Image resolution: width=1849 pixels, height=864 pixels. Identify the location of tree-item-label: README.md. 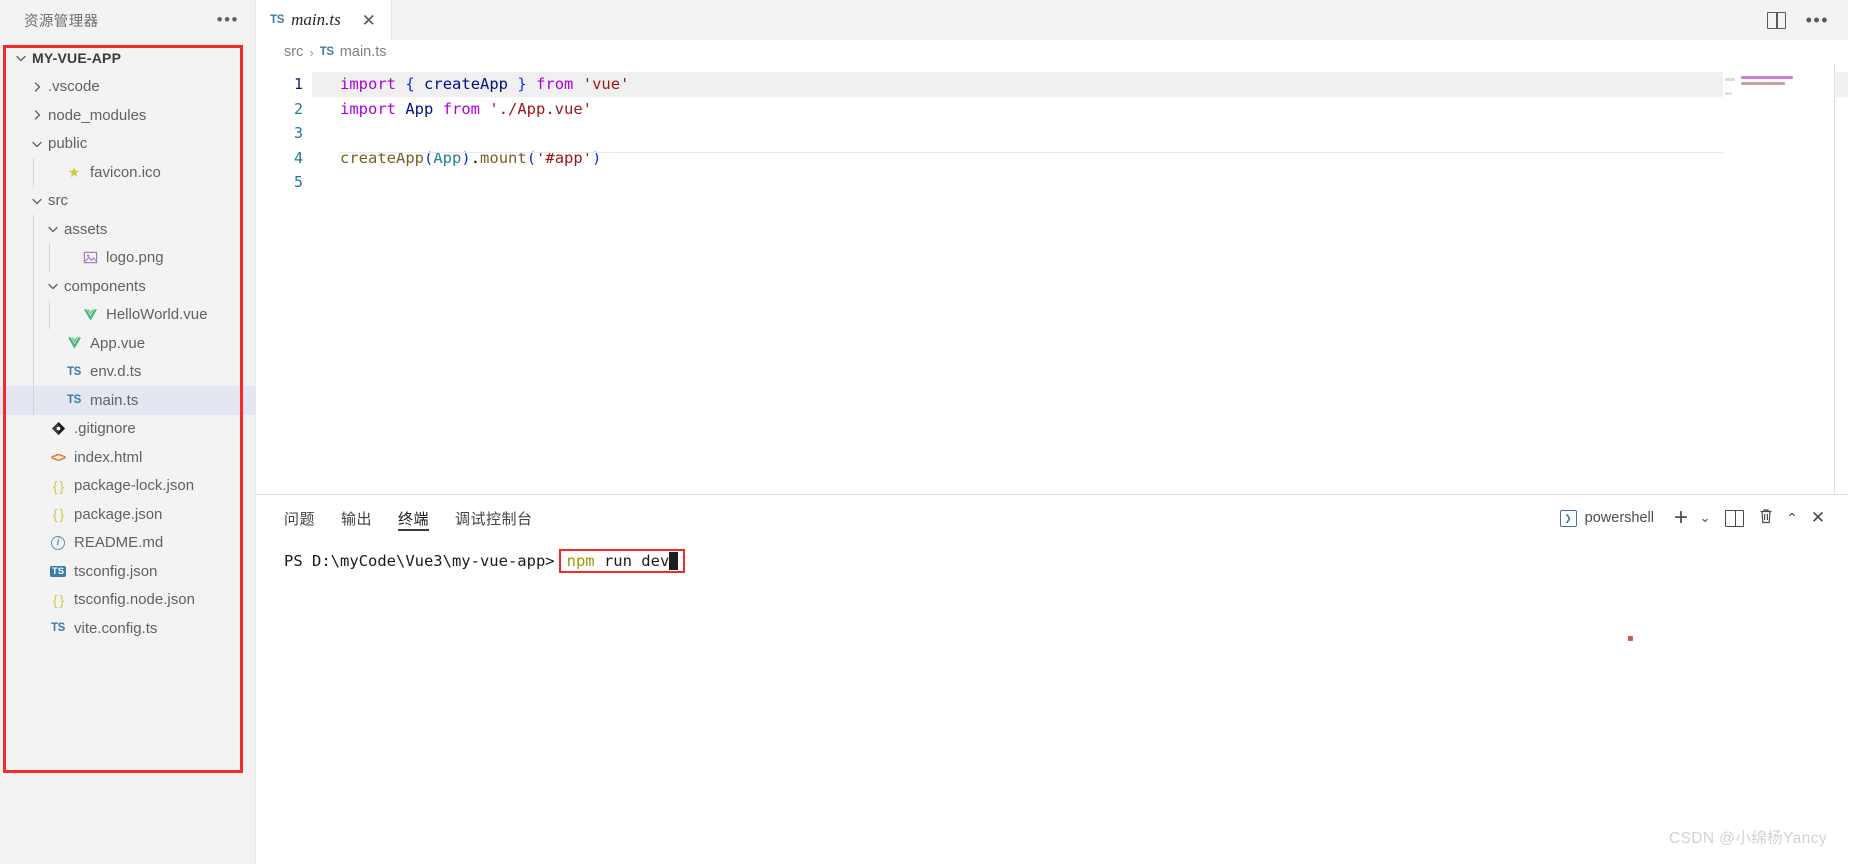
(119, 543).